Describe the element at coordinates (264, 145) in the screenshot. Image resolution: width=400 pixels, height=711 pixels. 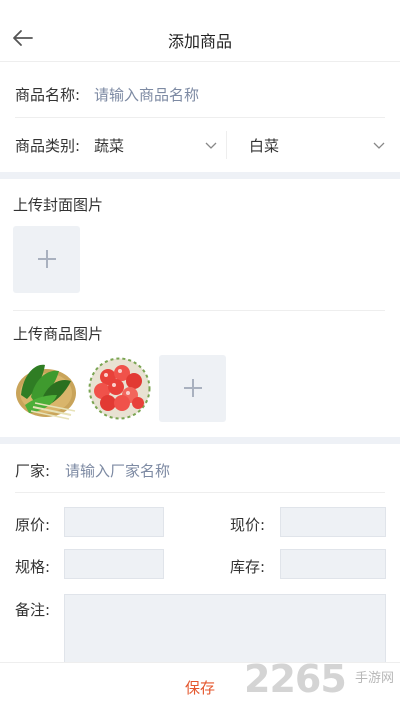
I see `category-secondary-select: 白菜` at that location.